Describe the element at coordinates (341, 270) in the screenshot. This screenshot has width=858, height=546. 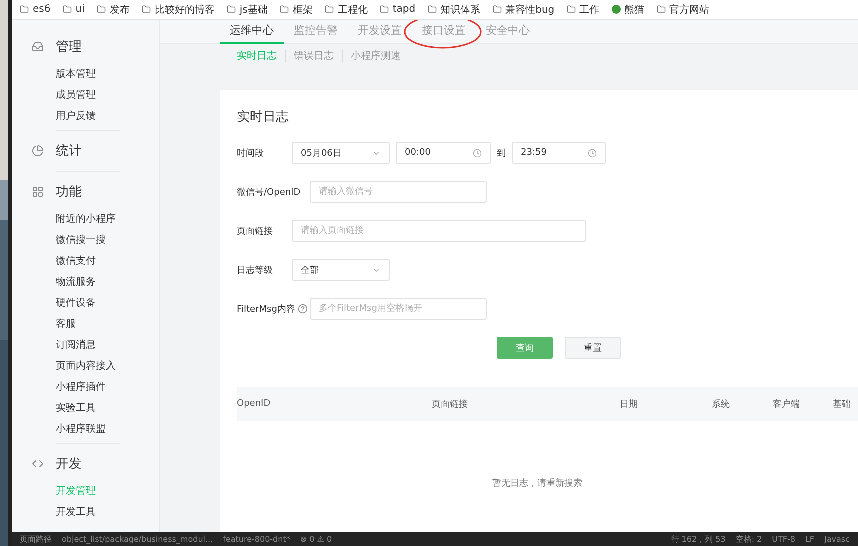
I see `level-select: 全部` at that location.